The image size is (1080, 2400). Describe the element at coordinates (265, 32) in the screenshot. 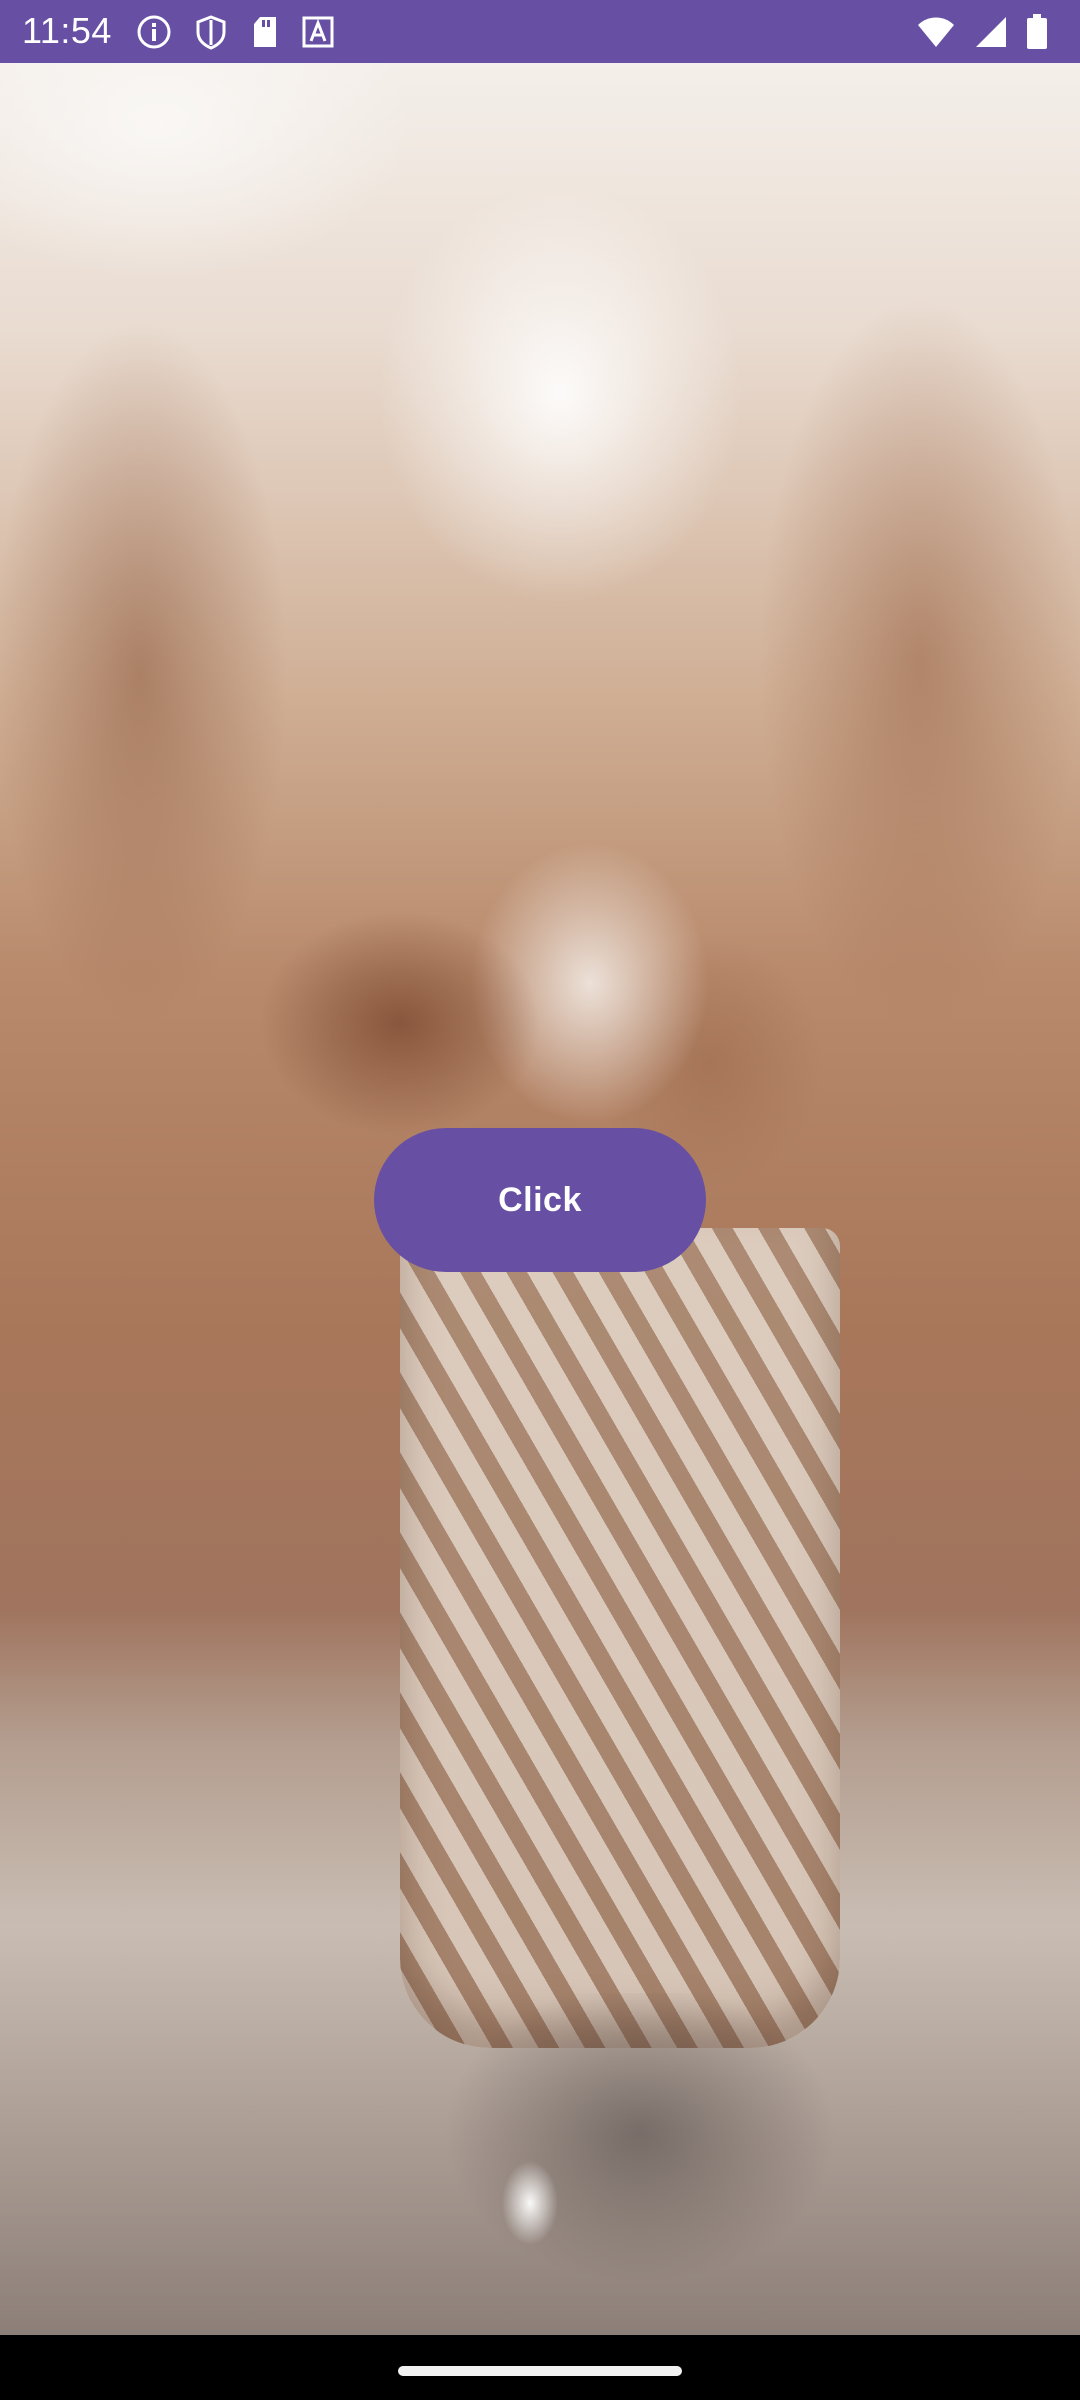

I see `sd-card-icon` at that location.